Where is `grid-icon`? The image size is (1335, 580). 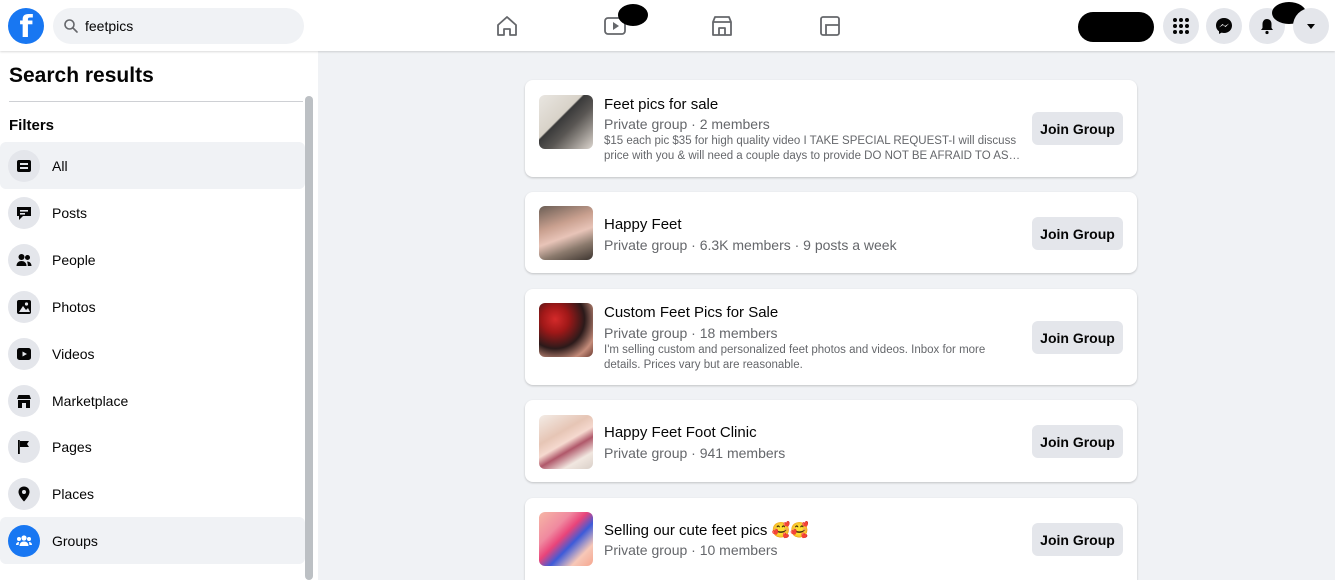
grid-icon is located at coordinates (1181, 26).